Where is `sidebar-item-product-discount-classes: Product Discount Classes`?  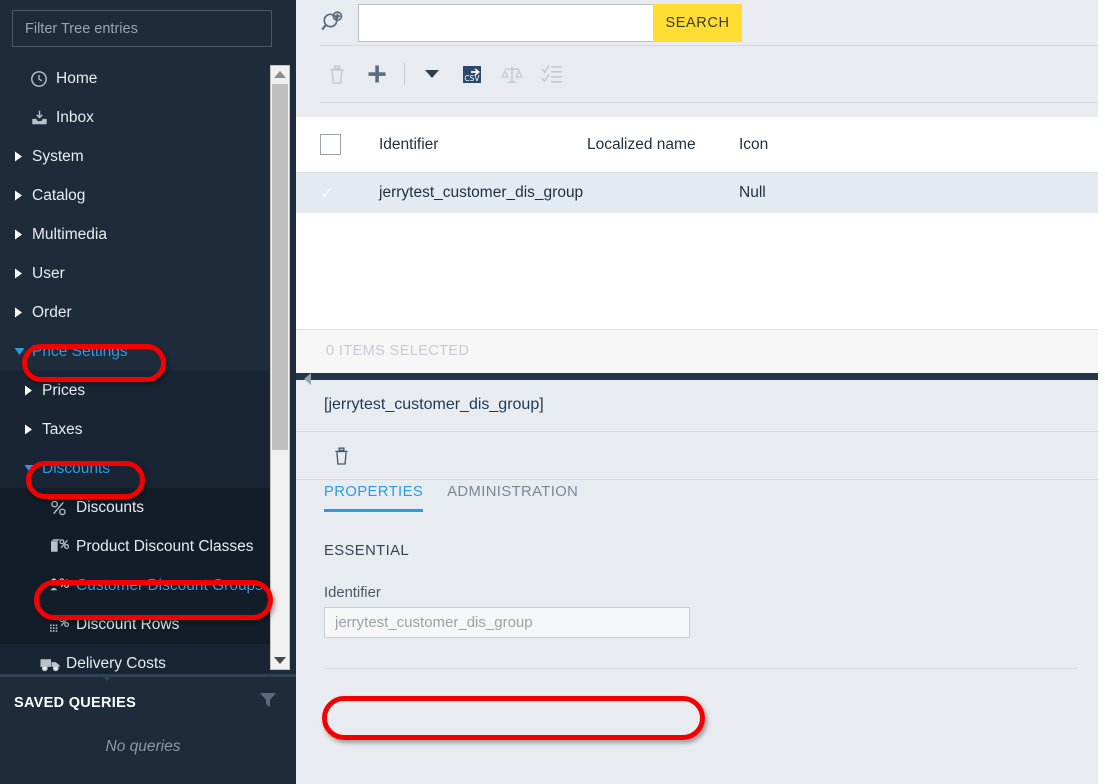 sidebar-item-product-discount-classes: Product Discount Classes is located at coordinates (135, 546).